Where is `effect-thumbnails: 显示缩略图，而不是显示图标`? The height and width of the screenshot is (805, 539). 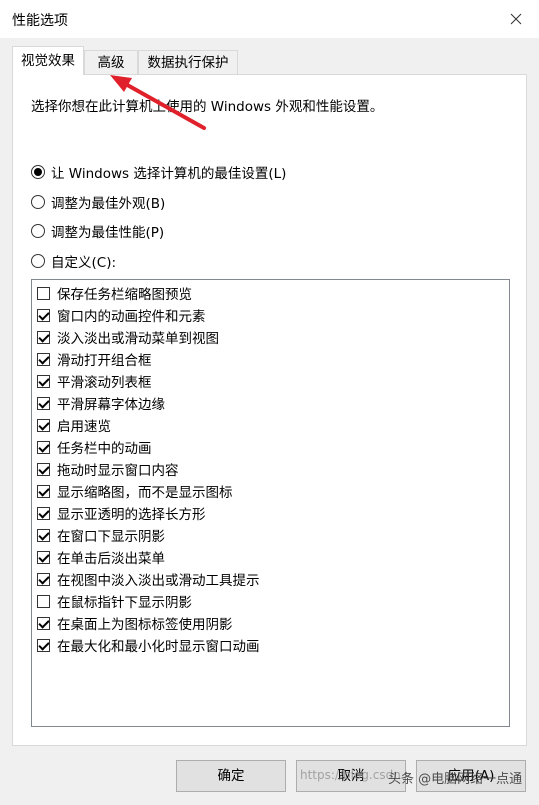 effect-thumbnails: 显示缩略图，而不是显示图标 is located at coordinates (135, 491).